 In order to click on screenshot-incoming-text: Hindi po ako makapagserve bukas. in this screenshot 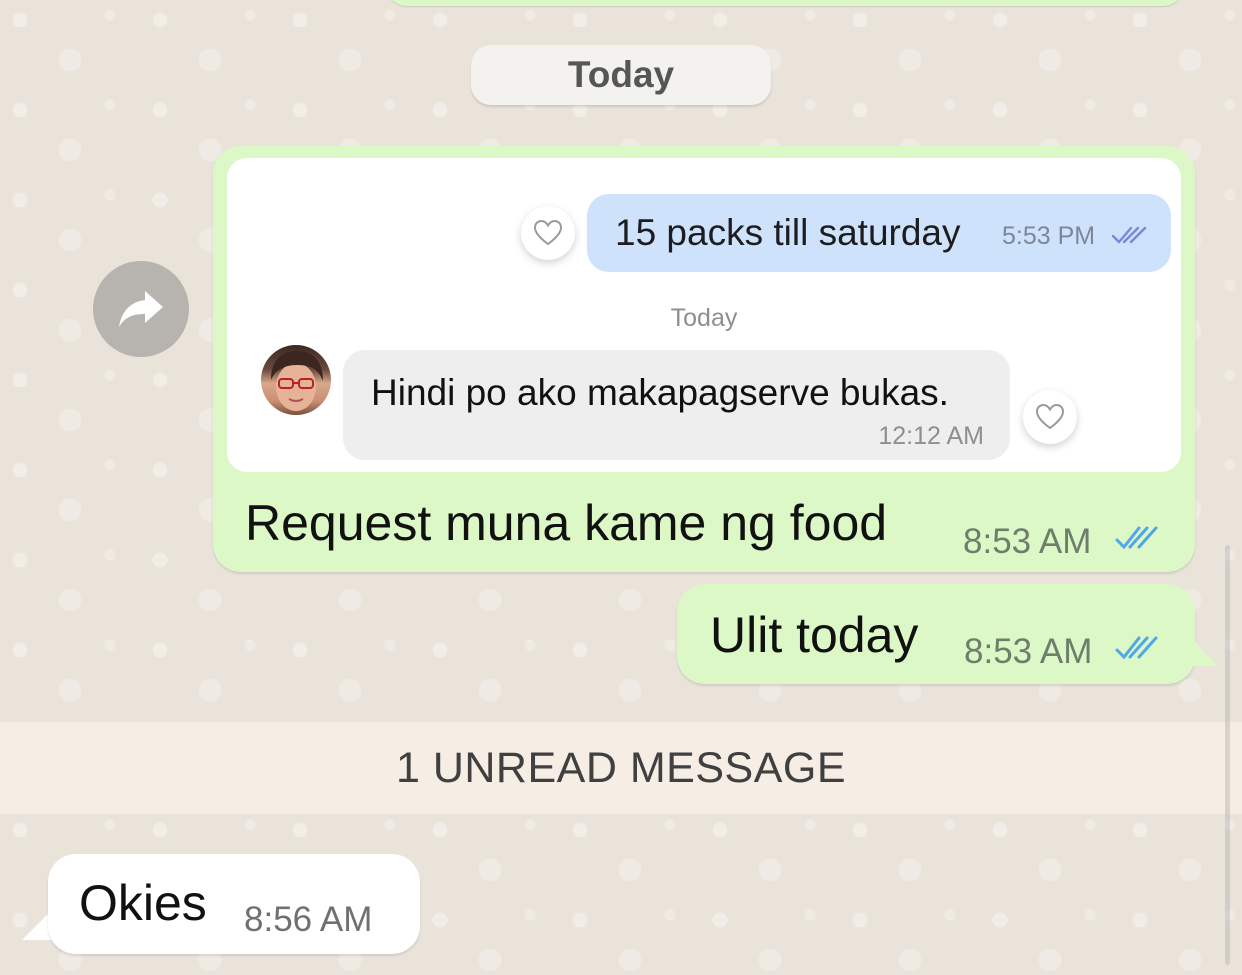, I will do `click(660, 392)`.